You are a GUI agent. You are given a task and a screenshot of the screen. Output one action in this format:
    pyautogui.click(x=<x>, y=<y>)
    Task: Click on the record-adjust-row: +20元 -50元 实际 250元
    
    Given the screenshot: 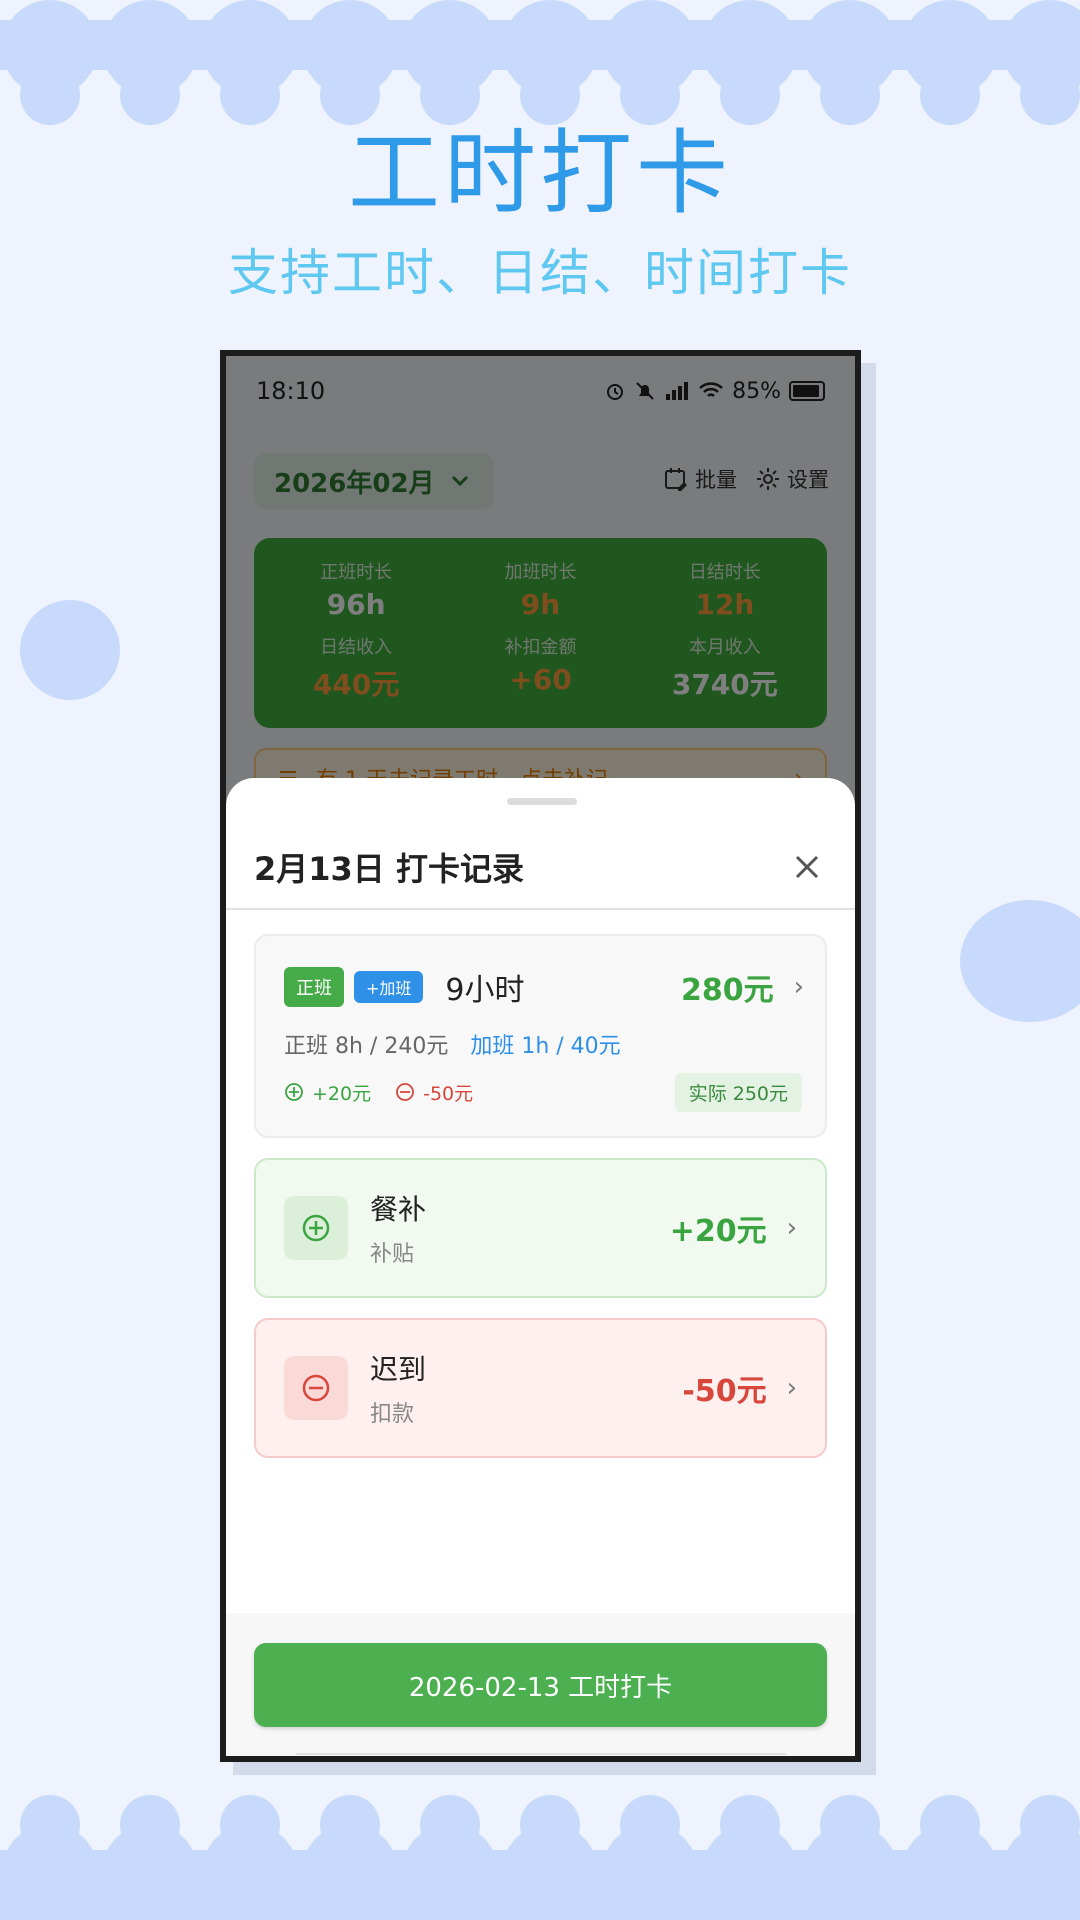 What is the action you would take?
    pyautogui.click(x=543, y=1092)
    